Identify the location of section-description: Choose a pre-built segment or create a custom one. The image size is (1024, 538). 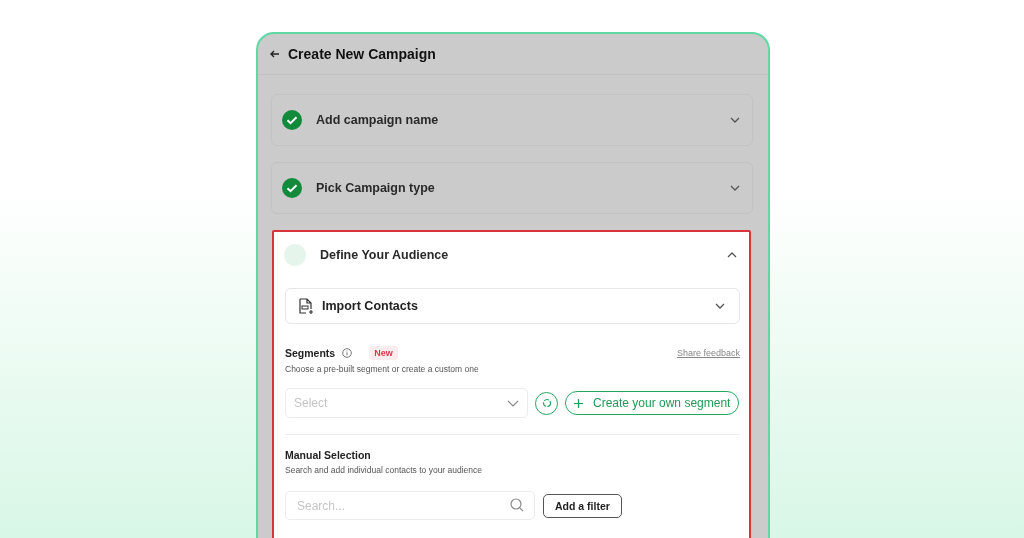
(382, 369).